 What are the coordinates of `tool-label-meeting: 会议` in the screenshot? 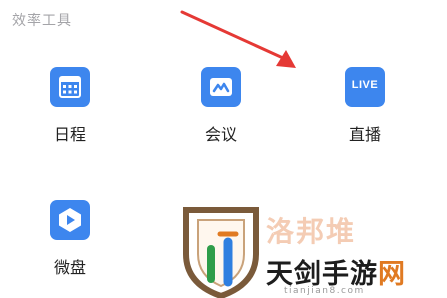 It's located at (220, 134).